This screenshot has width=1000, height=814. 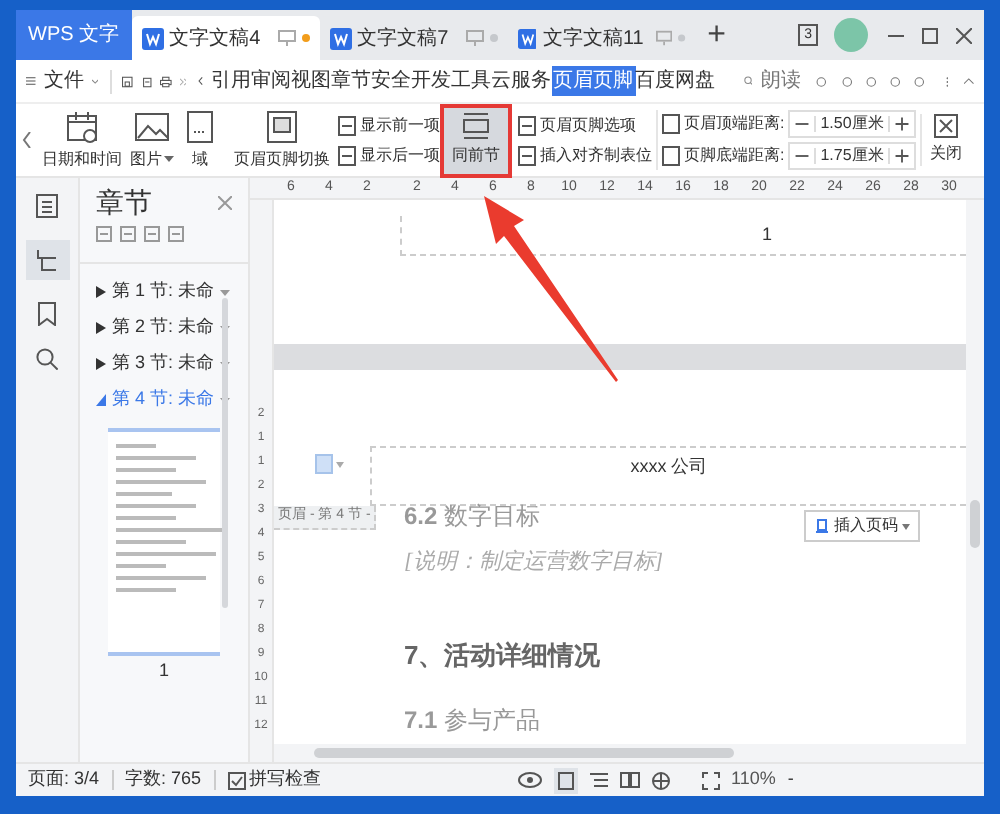 What do you see at coordinates (101, 400) in the screenshot?
I see `expanded-triangle-icon` at bounding box center [101, 400].